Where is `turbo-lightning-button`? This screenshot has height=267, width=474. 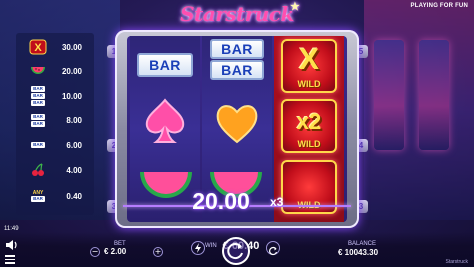
turbo-lightning-button is located at coordinates (198, 248).